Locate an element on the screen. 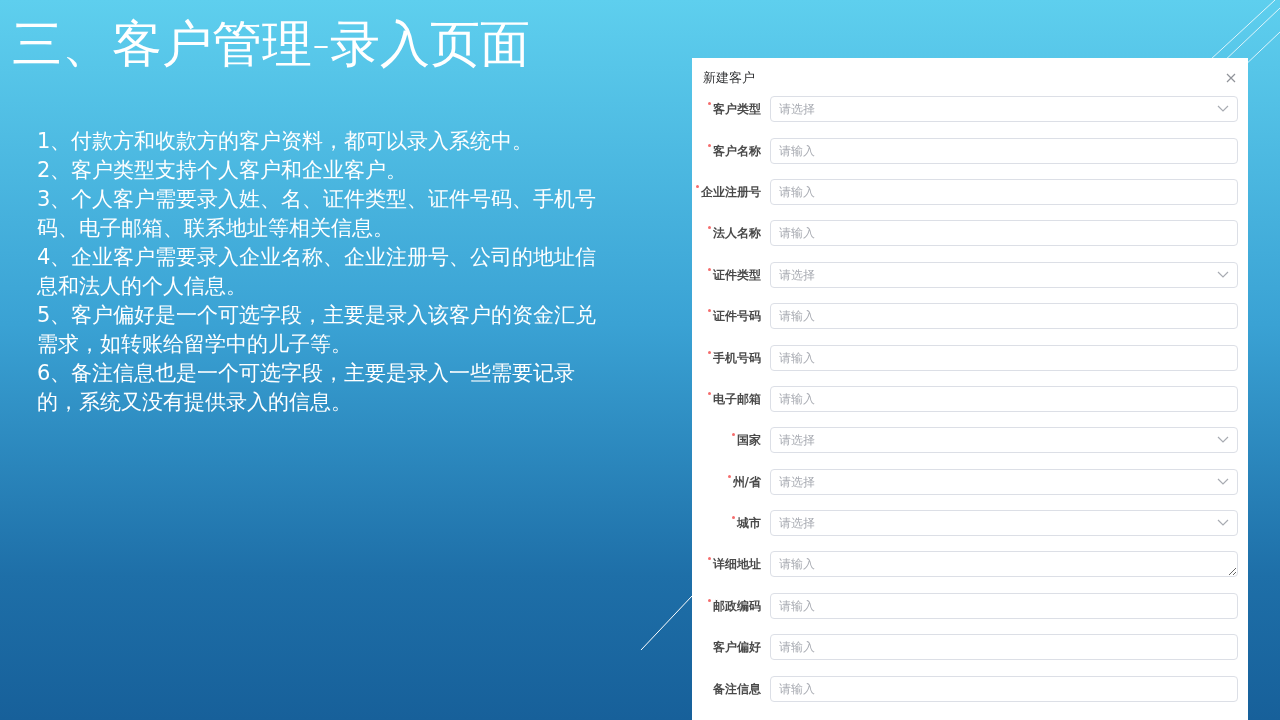  close-icon is located at coordinates (1231, 77).